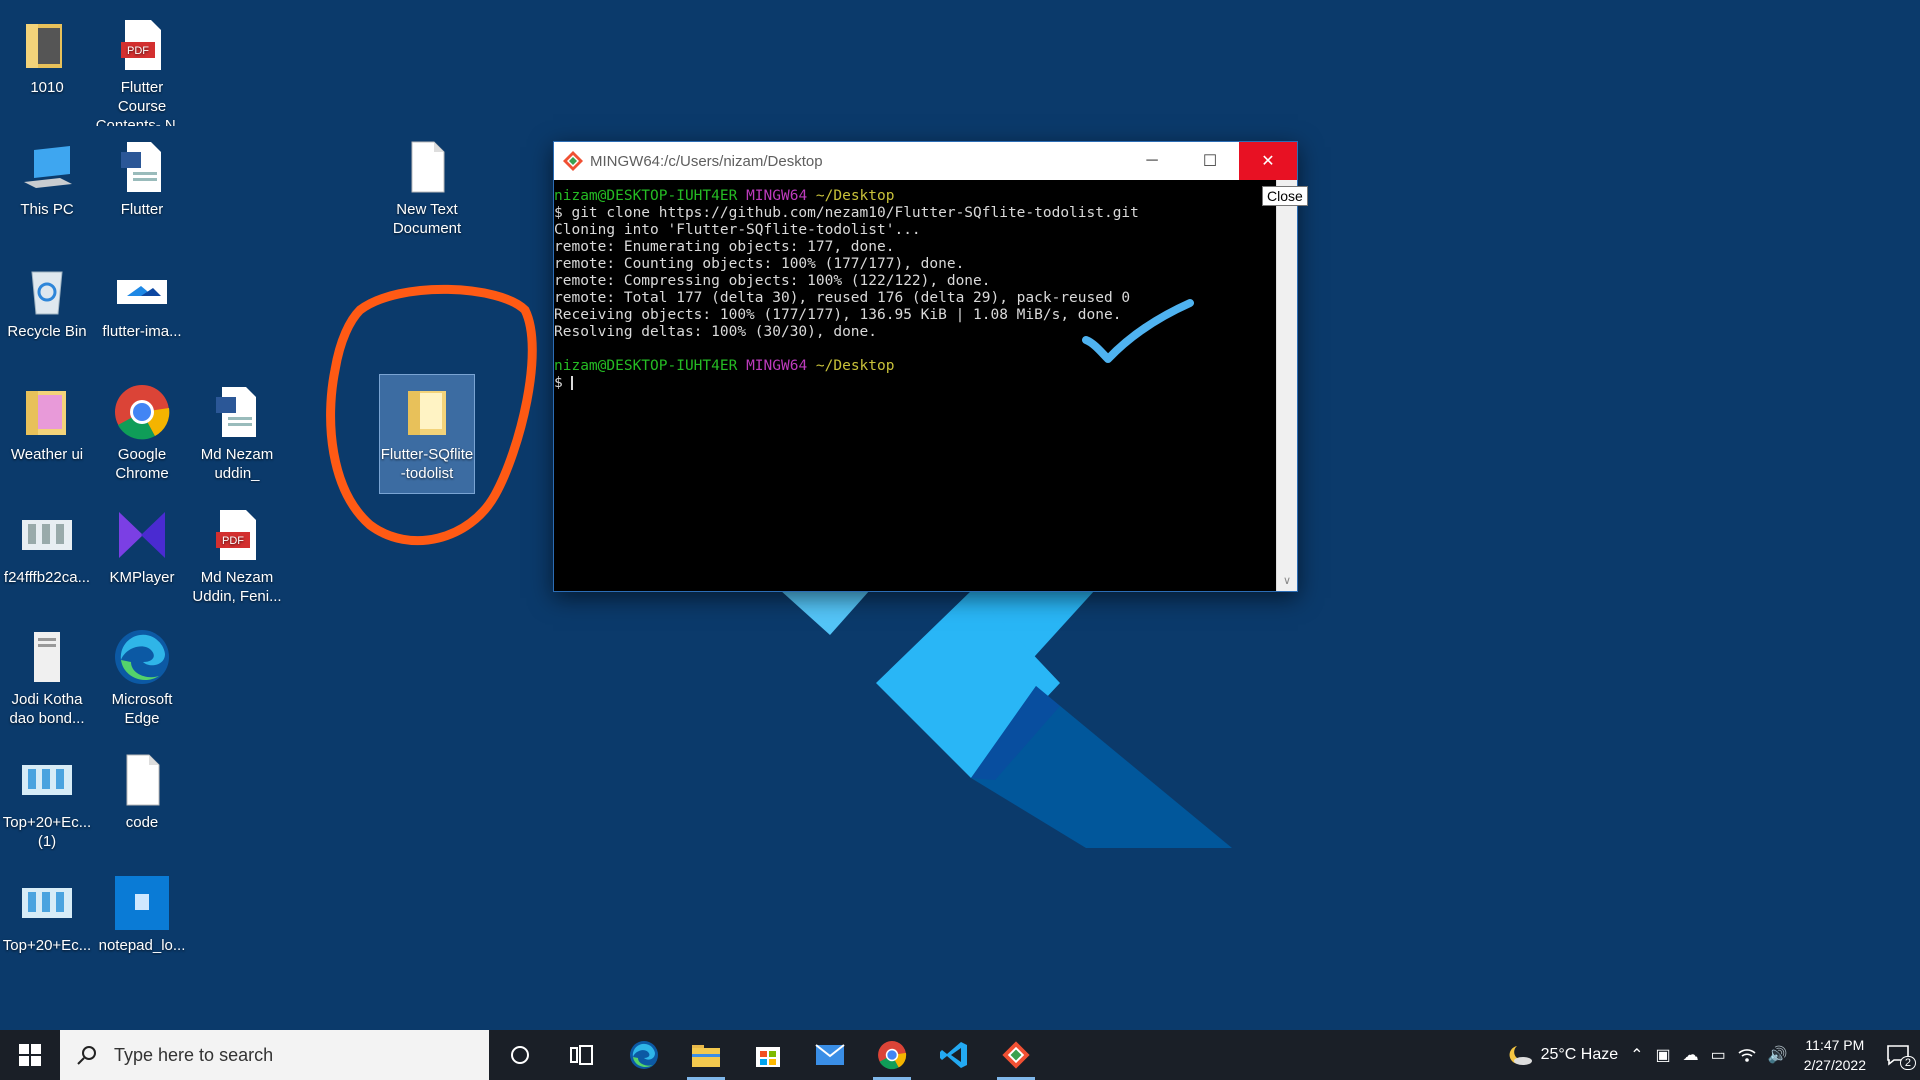 Image resolution: width=1920 pixels, height=1080 pixels. I want to click on kmplayer-icon, so click(142, 535).